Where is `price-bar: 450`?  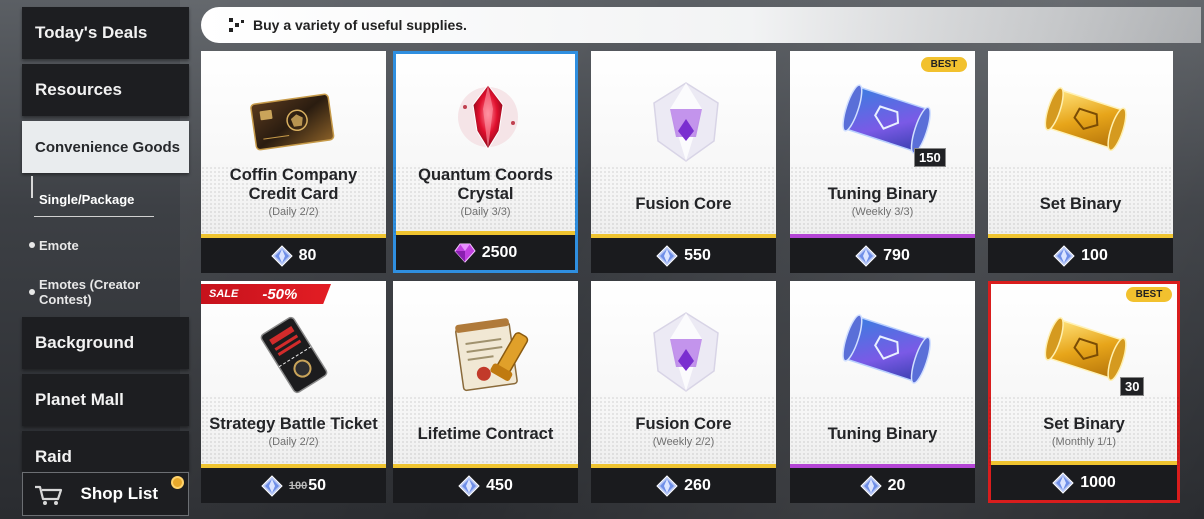 price-bar: 450 is located at coordinates (485, 485).